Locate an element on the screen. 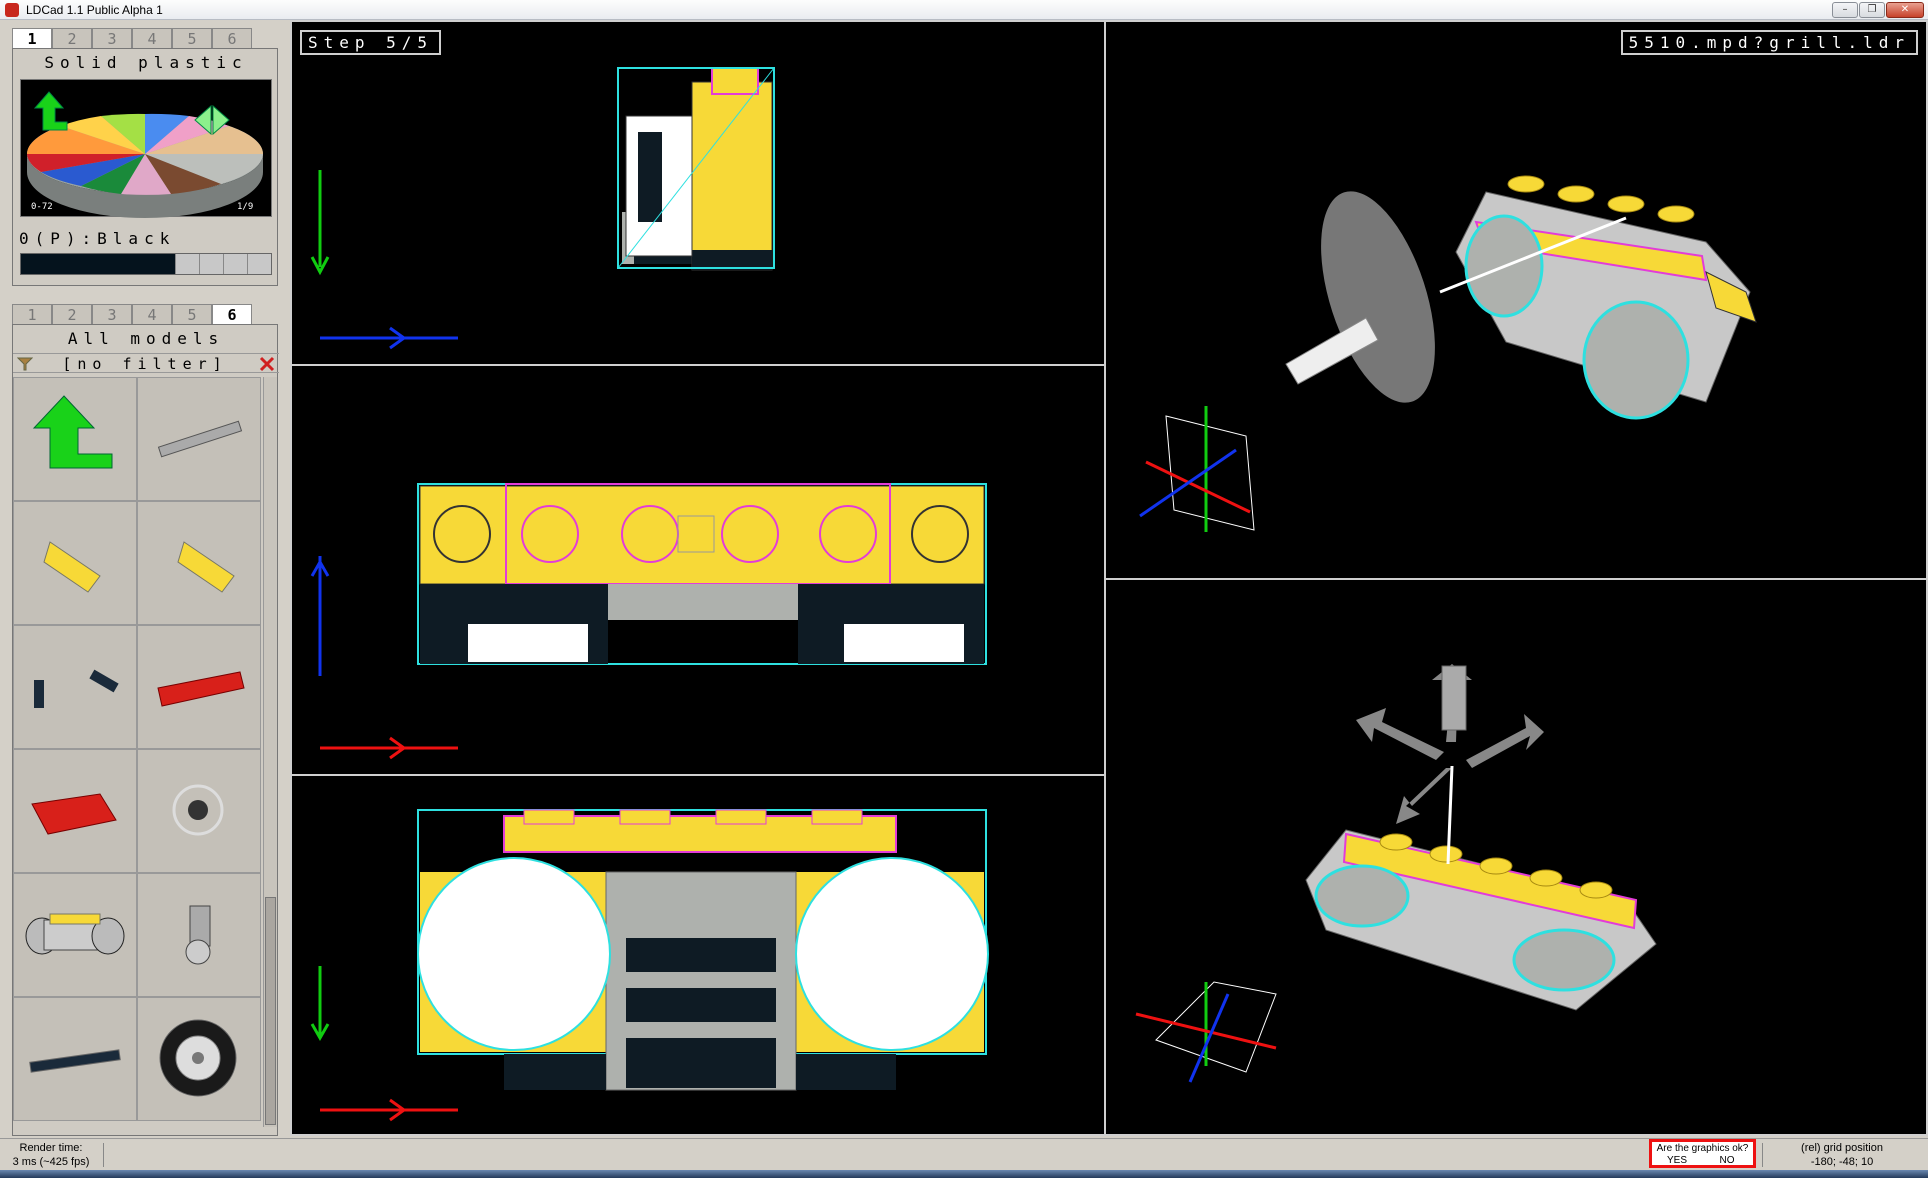 Image resolution: width=1928 pixels, height=1178 pixels. graphics-yes-button: YES is located at coordinates (1677, 1160).